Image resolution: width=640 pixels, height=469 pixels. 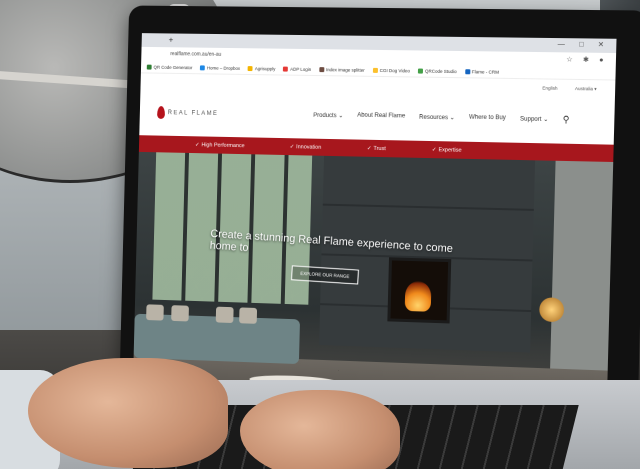 I want to click on bookmark-item: ADP Login, so click(x=297, y=68).